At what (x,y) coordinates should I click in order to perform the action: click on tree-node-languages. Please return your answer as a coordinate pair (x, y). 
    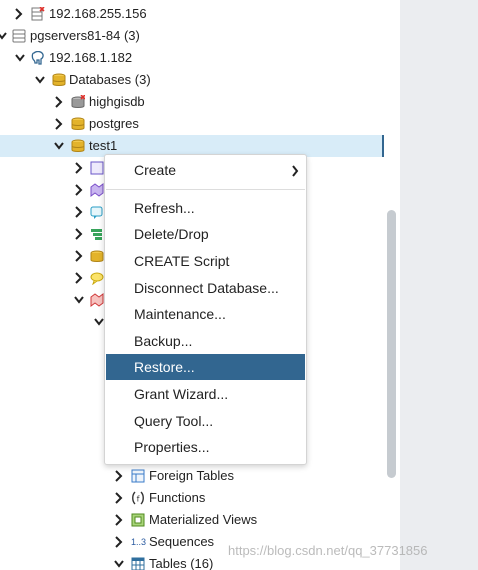
    Looking at the image, I should click on (52, 278).